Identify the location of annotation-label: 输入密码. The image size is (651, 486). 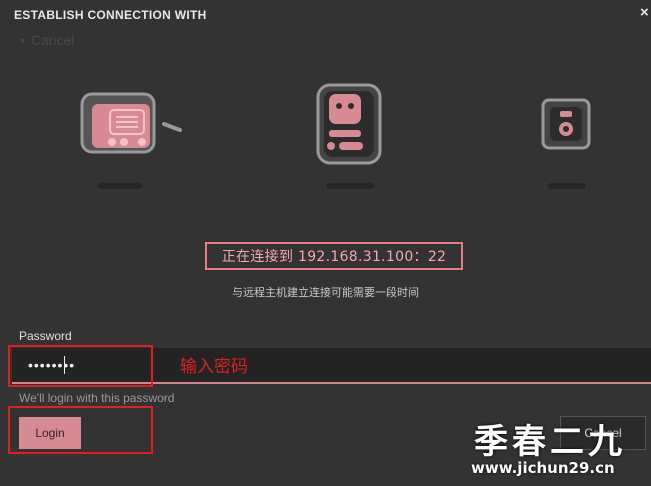
(214, 367).